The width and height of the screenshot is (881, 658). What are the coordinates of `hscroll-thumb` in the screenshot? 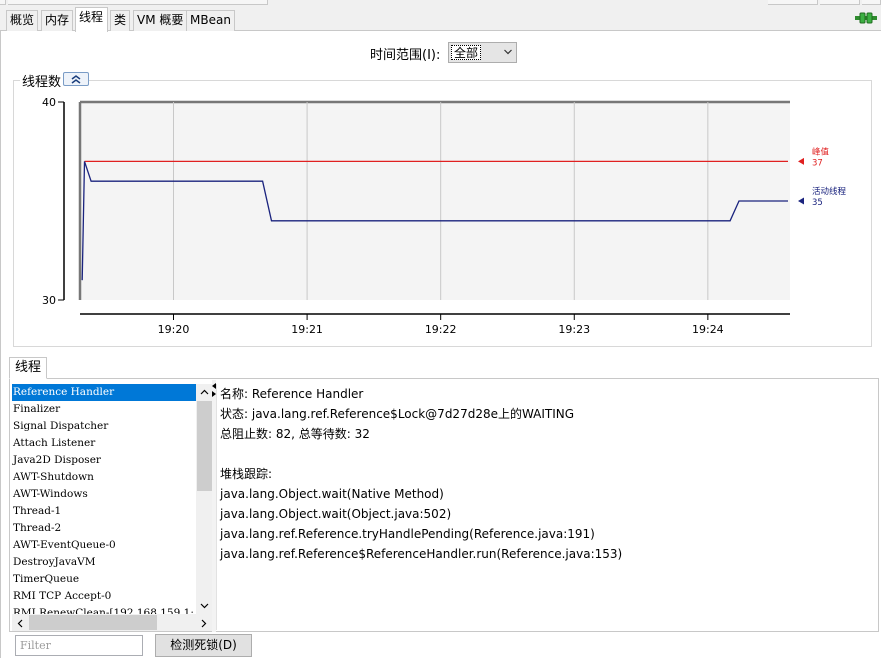 It's located at (93, 622).